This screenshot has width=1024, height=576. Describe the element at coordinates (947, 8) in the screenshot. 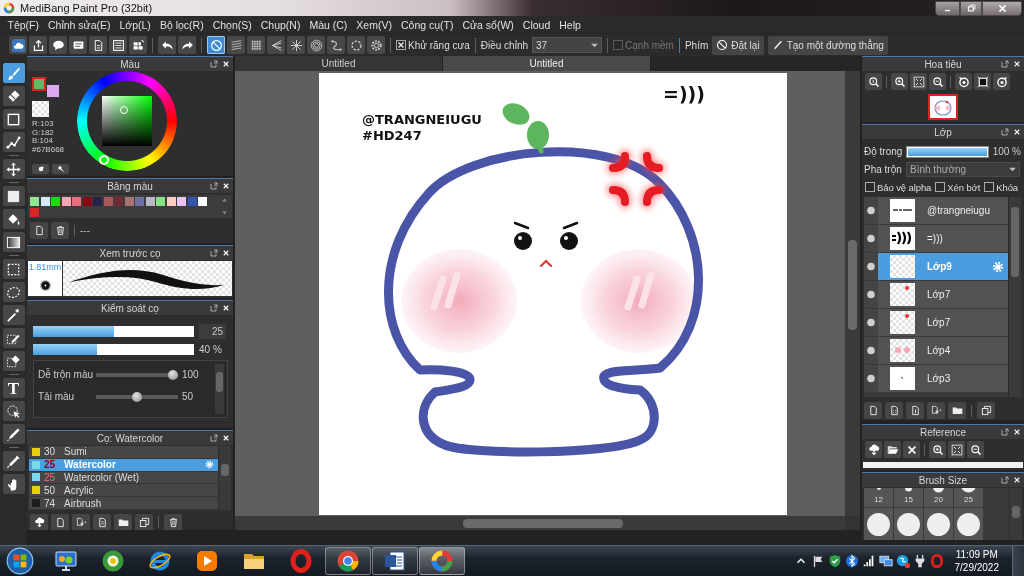

I see `minimize-button` at that location.